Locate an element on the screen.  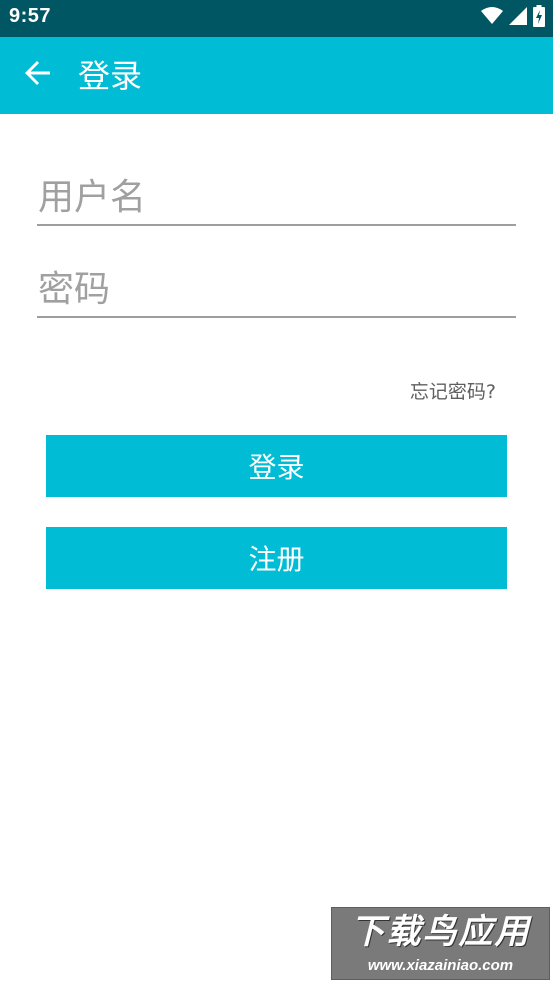
app-bar: 登录 is located at coordinates (276, 75).